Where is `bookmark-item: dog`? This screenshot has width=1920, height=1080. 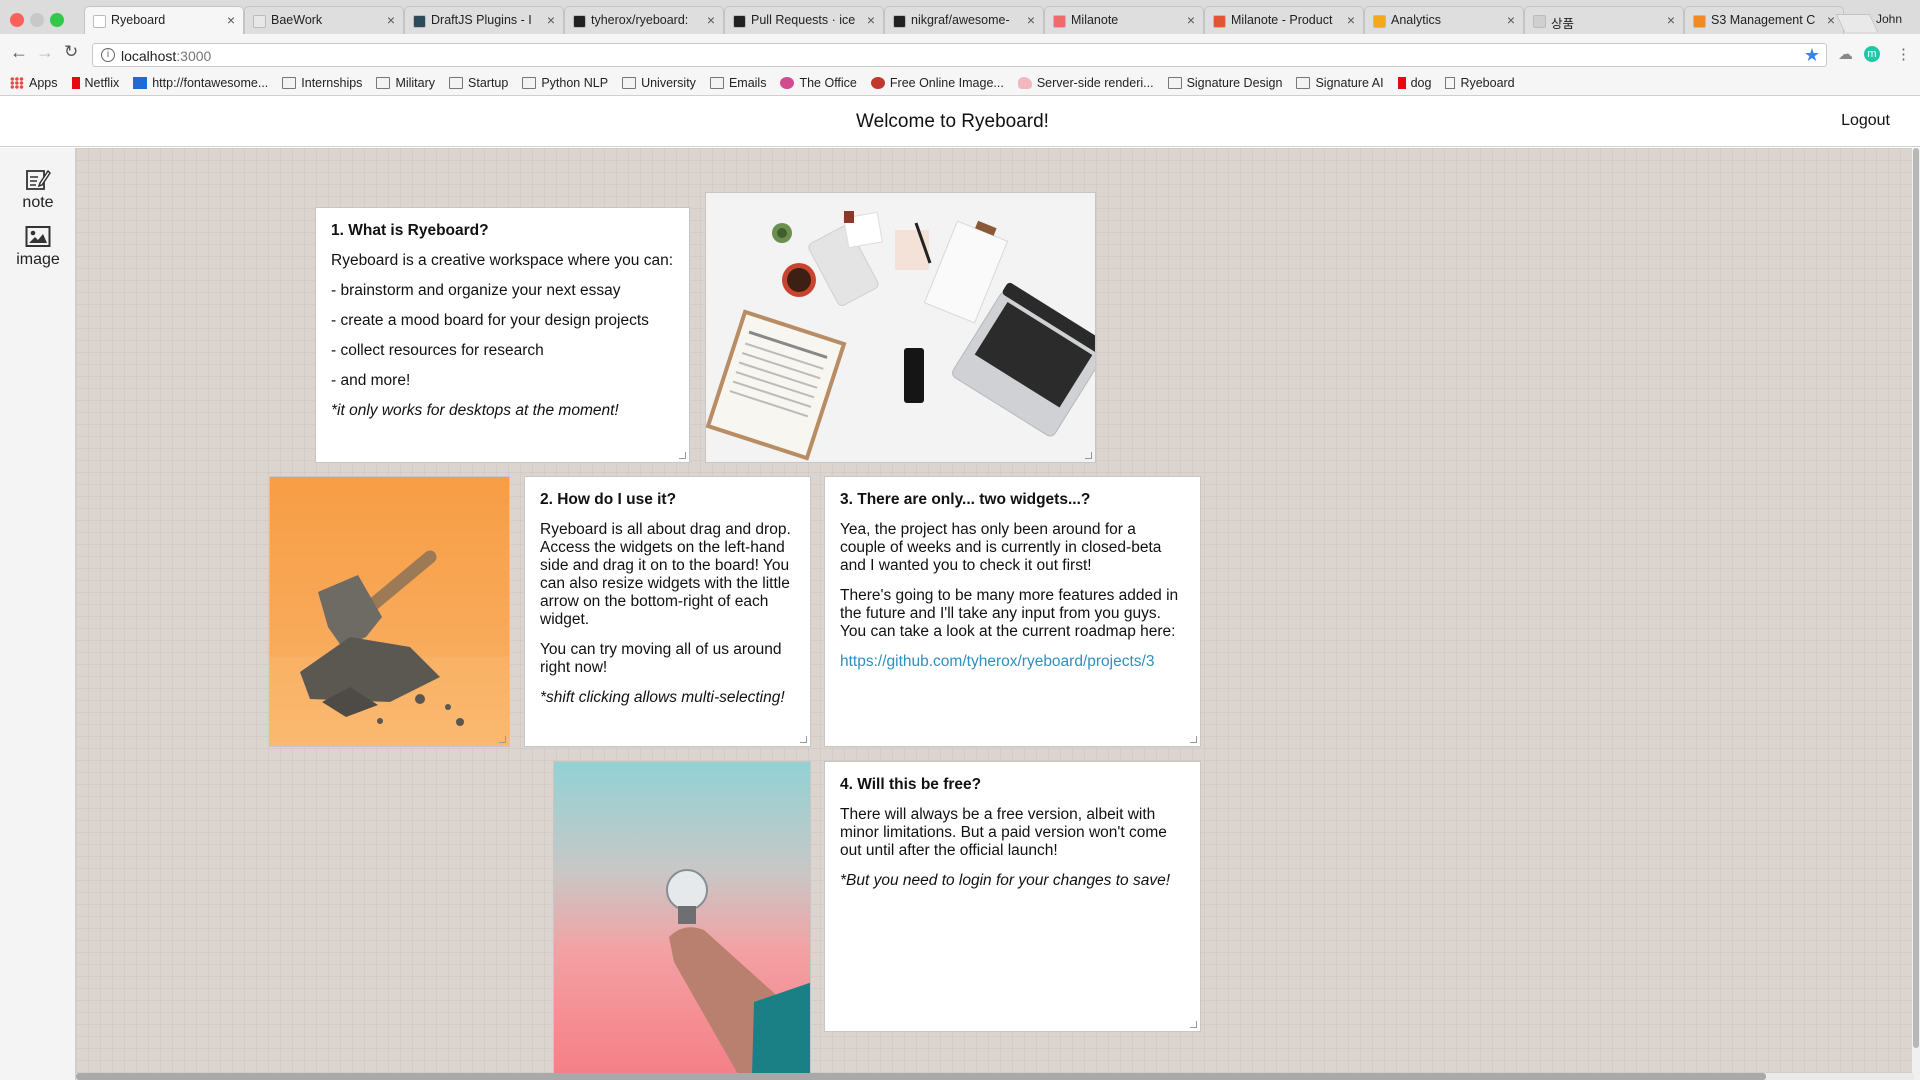 bookmark-item: dog is located at coordinates (1414, 83).